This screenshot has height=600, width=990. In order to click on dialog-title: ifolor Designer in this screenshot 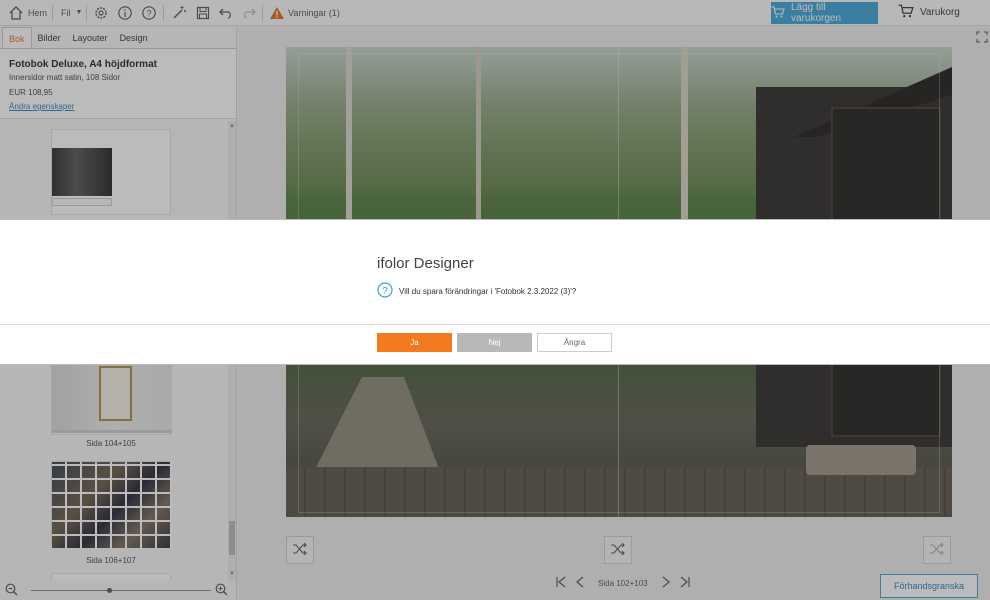, I will do `click(425, 263)`.